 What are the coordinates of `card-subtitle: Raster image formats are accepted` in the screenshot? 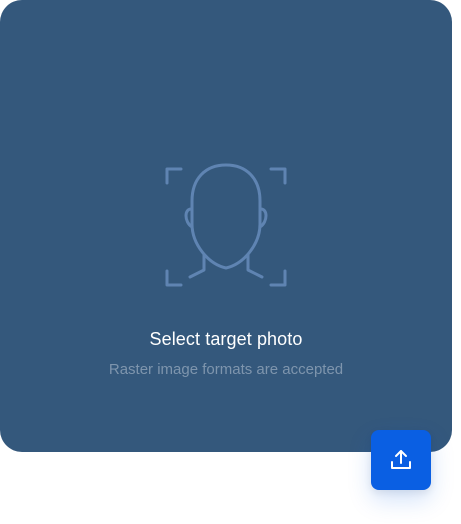 It's located at (226, 369).